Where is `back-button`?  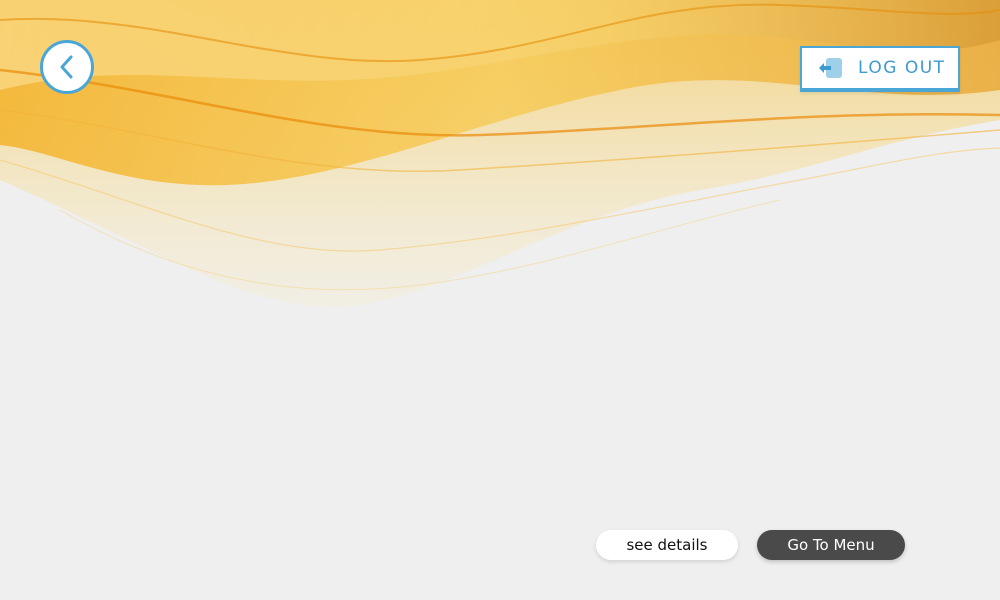
back-button is located at coordinates (67, 67).